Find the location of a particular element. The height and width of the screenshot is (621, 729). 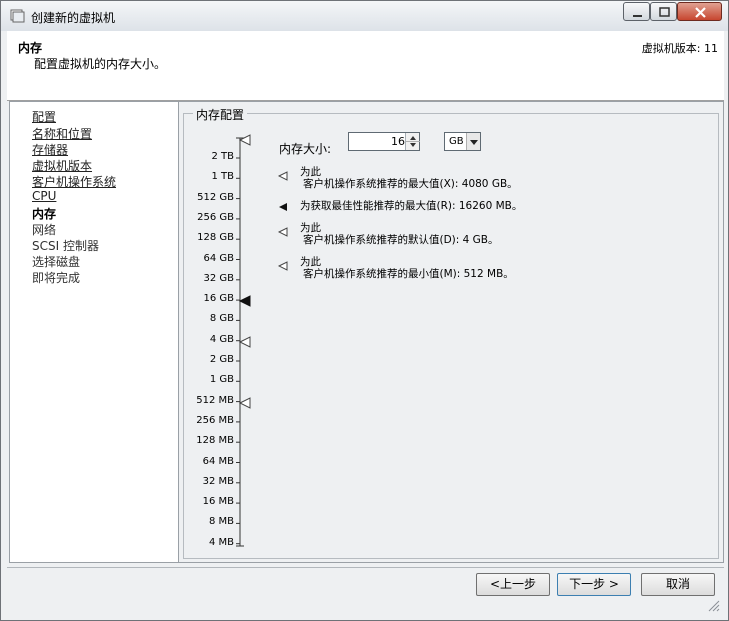

cancel-button: 取消 is located at coordinates (678, 584).